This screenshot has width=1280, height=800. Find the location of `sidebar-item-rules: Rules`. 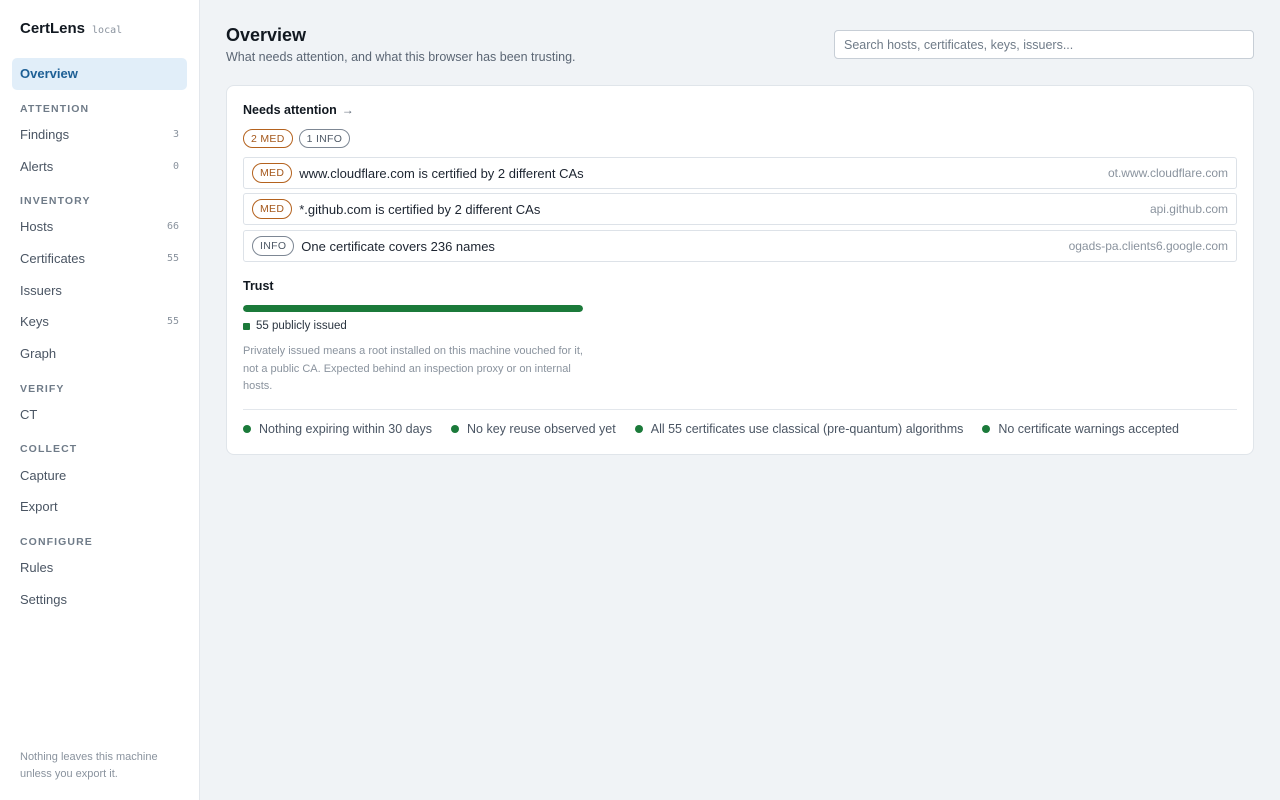

sidebar-item-rules: Rules is located at coordinates (99, 568).